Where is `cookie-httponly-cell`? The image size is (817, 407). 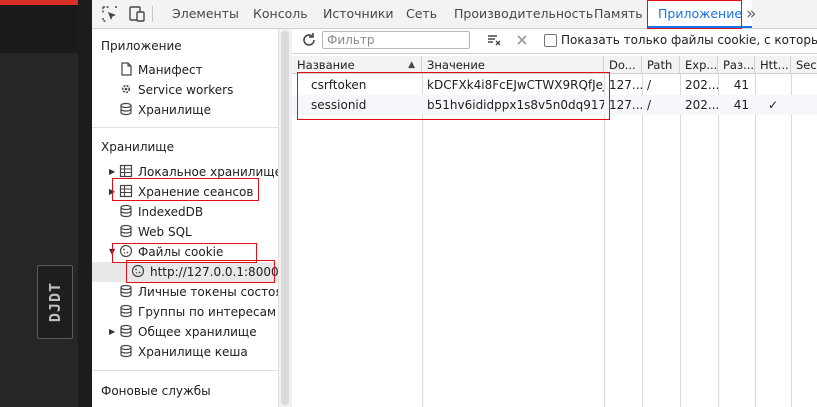 cookie-httponly-cell is located at coordinates (773, 85).